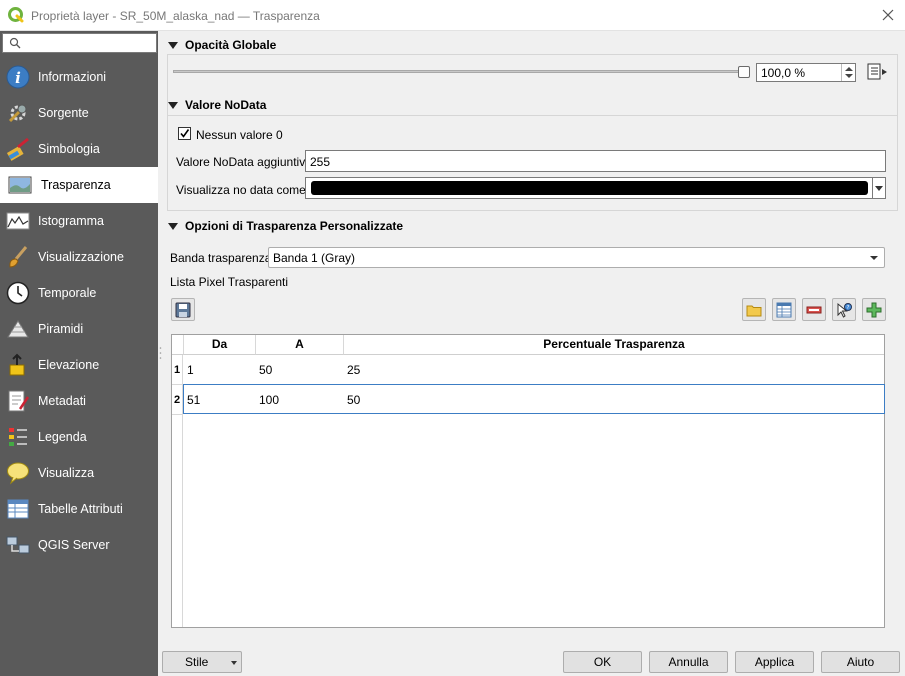 The image size is (905, 676). I want to click on help-button: Aiuto, so click(860, 662).